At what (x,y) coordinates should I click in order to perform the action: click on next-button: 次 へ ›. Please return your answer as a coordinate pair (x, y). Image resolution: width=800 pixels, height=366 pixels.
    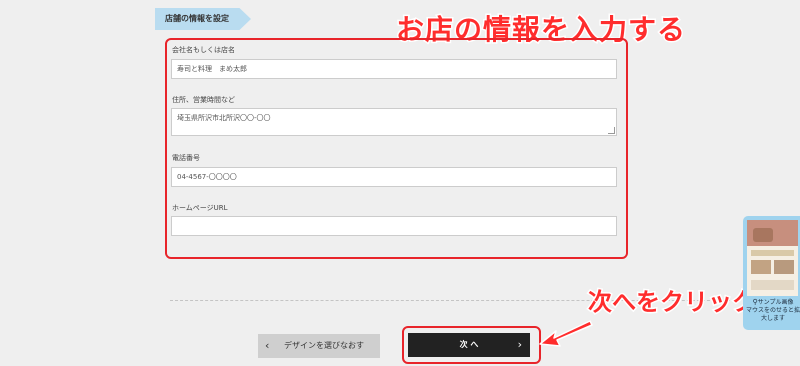
    Looking at the image, I should click on (469, 345).